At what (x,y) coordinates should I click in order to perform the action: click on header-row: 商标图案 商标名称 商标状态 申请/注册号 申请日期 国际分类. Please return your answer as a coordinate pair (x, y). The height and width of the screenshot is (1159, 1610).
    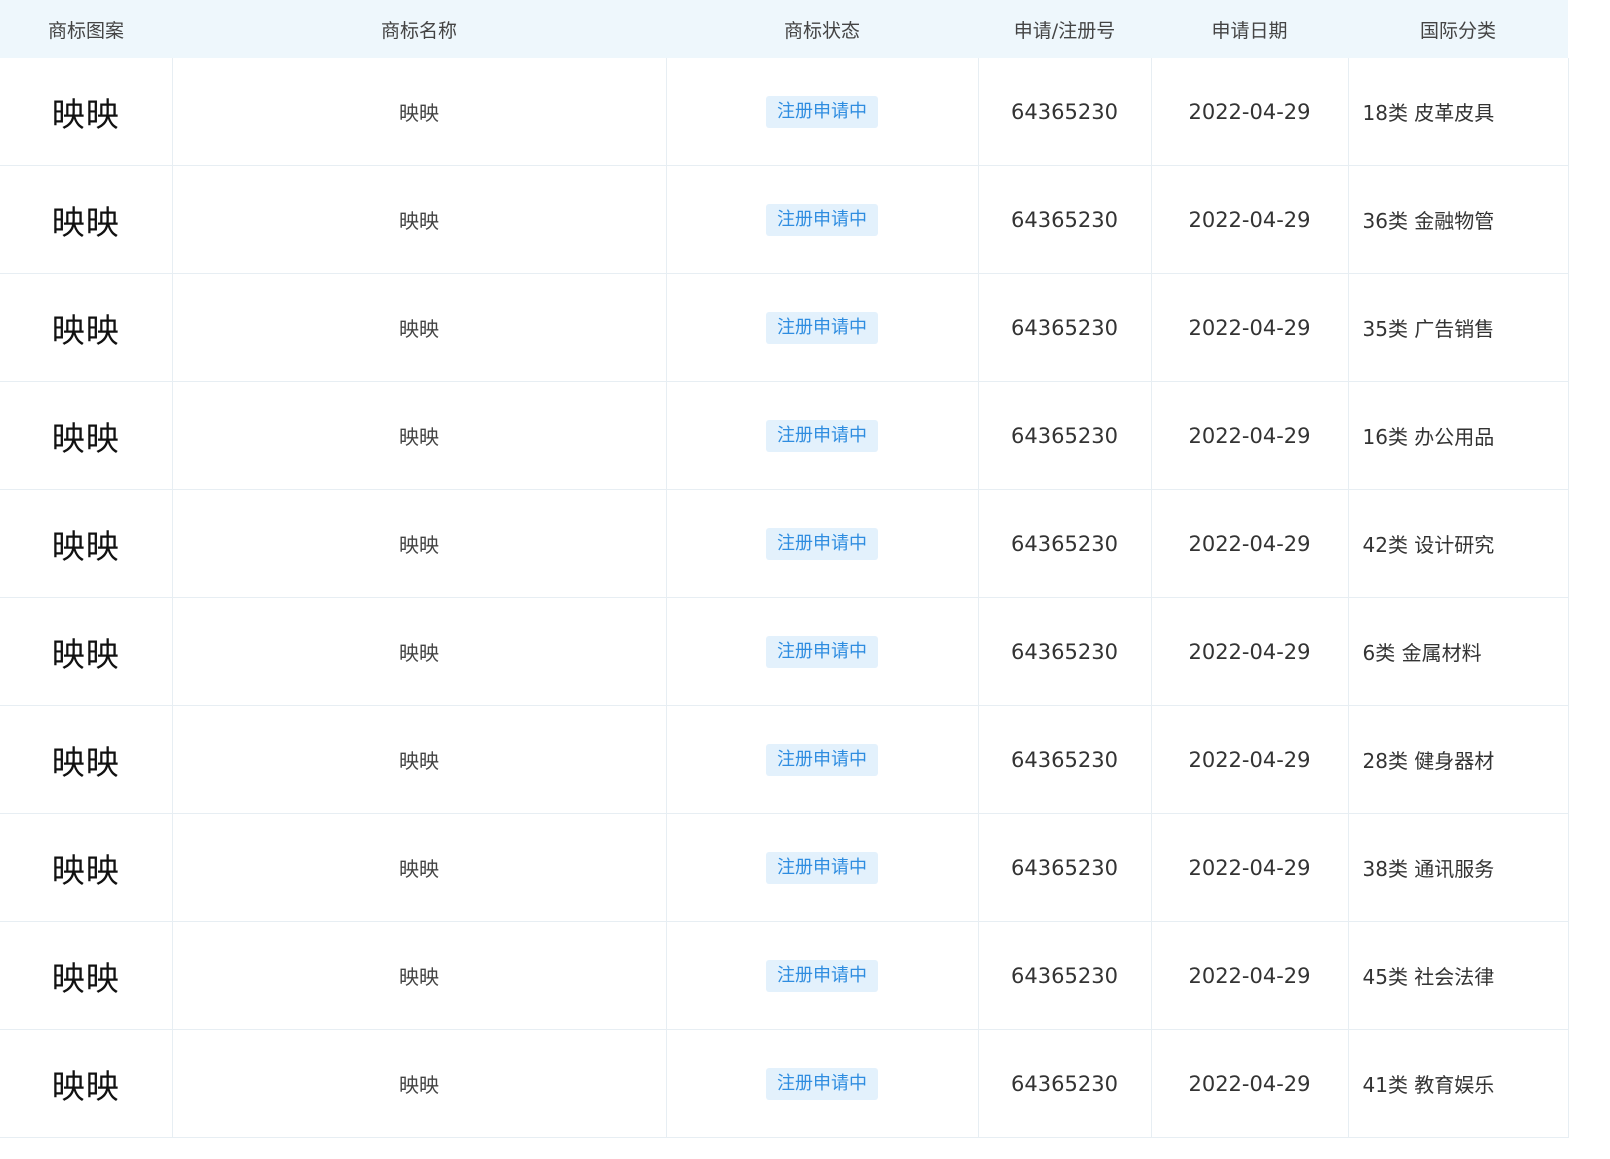
    Looking at the image, I should click on (784, 29).